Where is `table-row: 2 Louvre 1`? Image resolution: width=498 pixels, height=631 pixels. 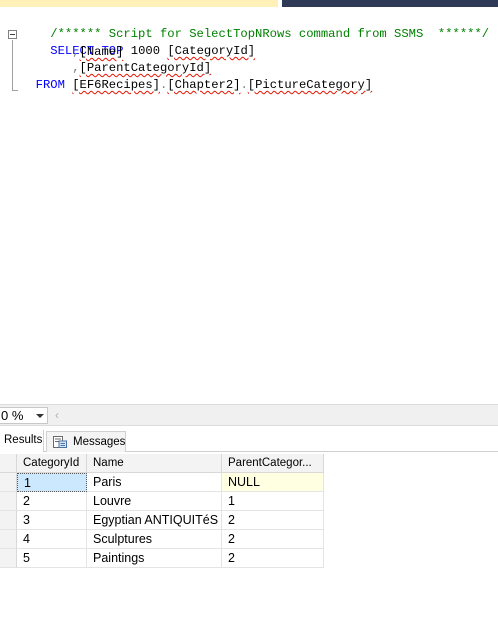
table-row: 2 Louvre 1 is located at coordinates (162, 501).